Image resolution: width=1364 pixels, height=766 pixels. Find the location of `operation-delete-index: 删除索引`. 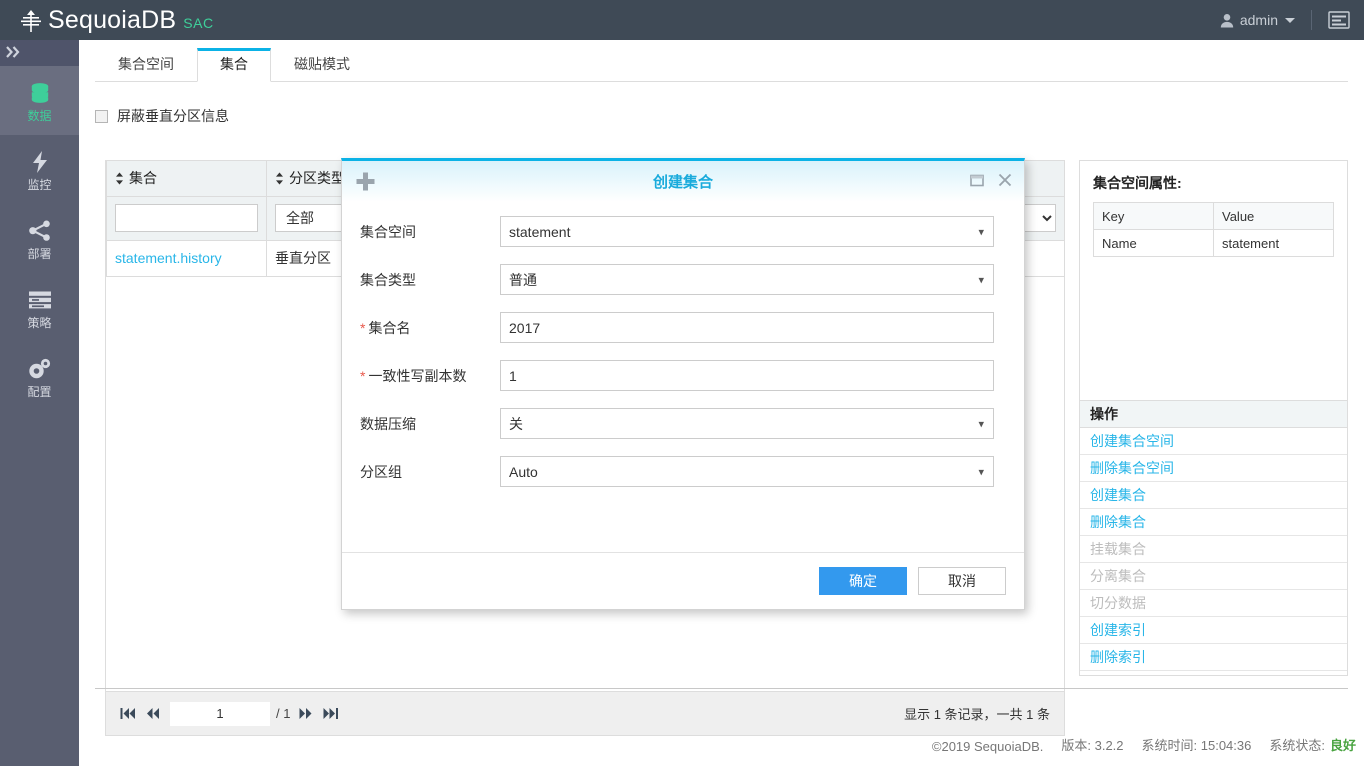

operation-delete-index: 删除索引 is located at coordinates (1213, 657).